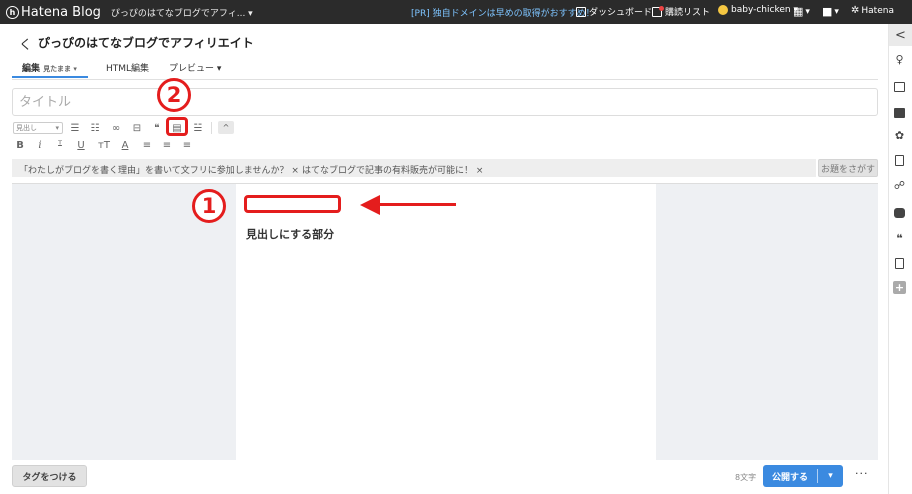 This screenshot has height=494, width=912. I want to click on align-left-icon: ≡, so click(147, 145).